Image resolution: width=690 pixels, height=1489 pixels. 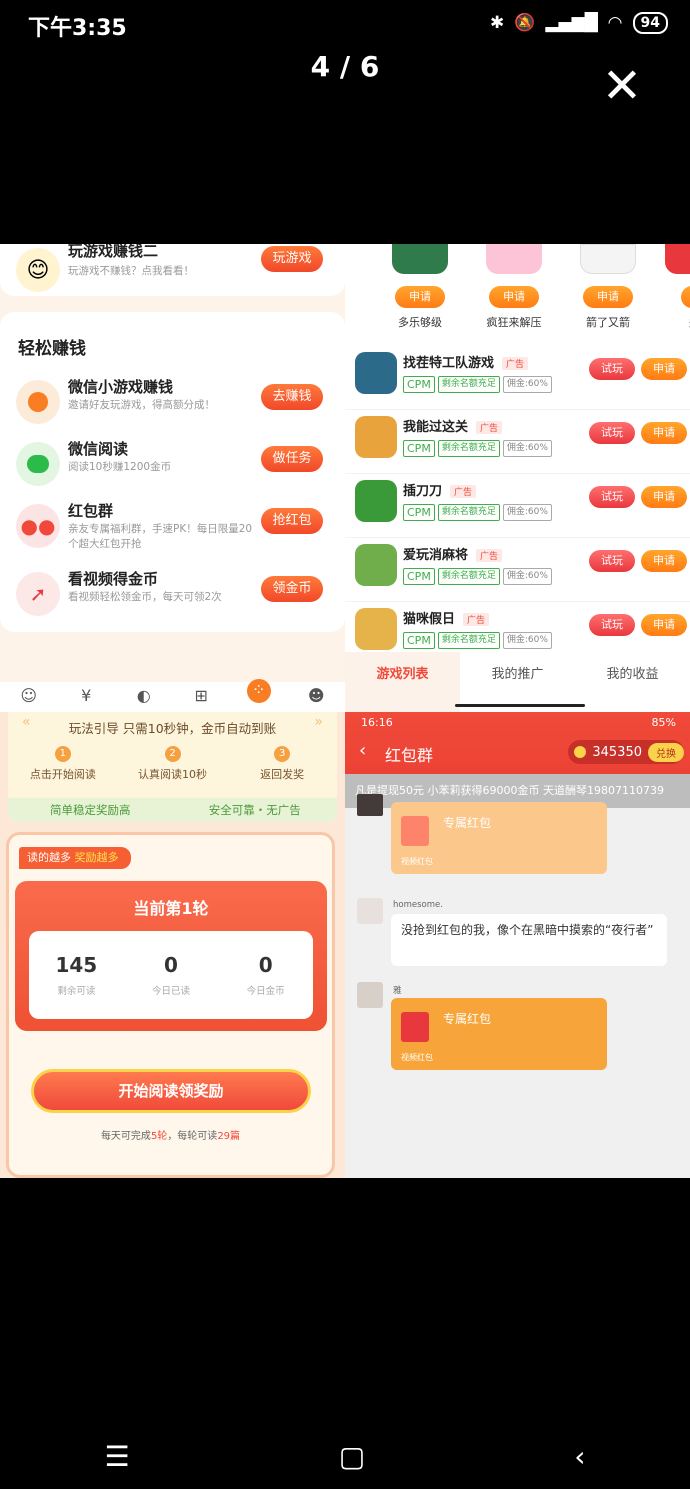 What do you see at coordinates (38, 464) in the screenshot?
I see `wechat-icon` at bounding box center [38, 464].